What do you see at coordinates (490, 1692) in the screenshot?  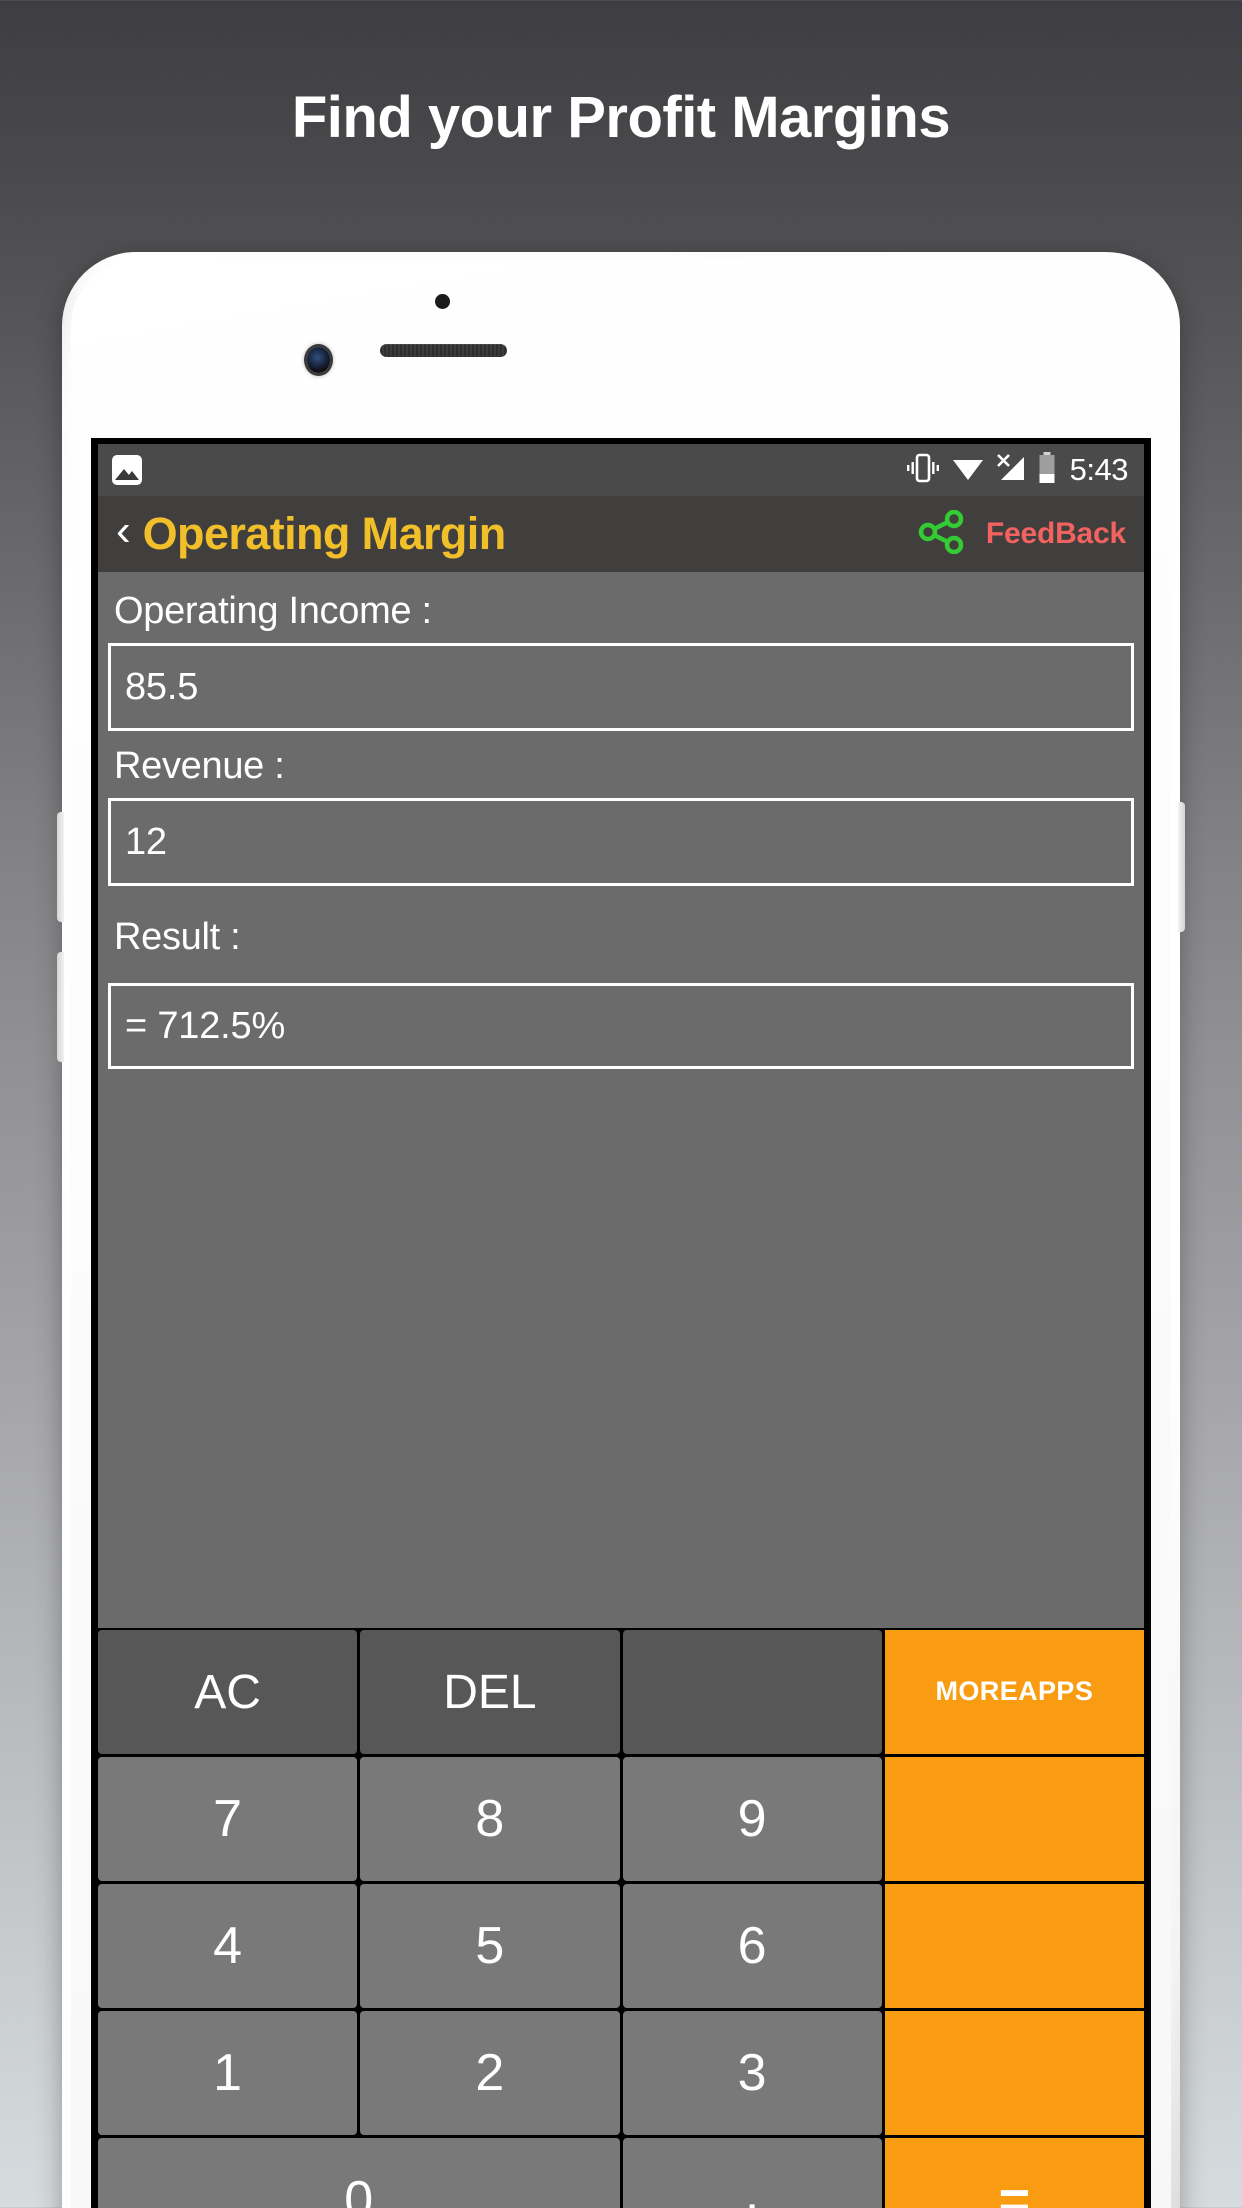 I see `key-del: DEL` at bounding box center [490, 1692].